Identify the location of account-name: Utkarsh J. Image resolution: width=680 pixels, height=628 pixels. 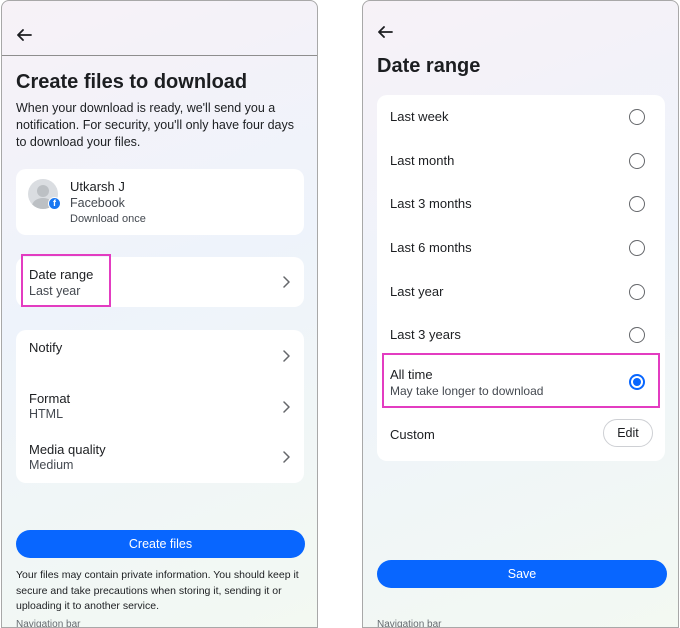
(97, 186).